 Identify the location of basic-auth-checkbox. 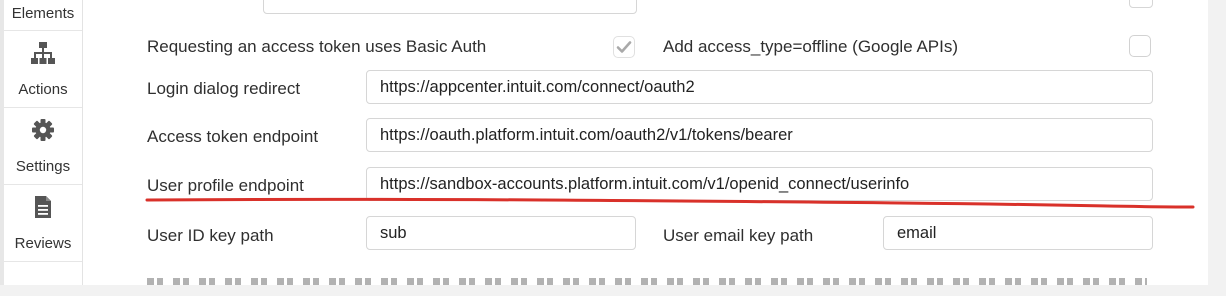
(624, 47).